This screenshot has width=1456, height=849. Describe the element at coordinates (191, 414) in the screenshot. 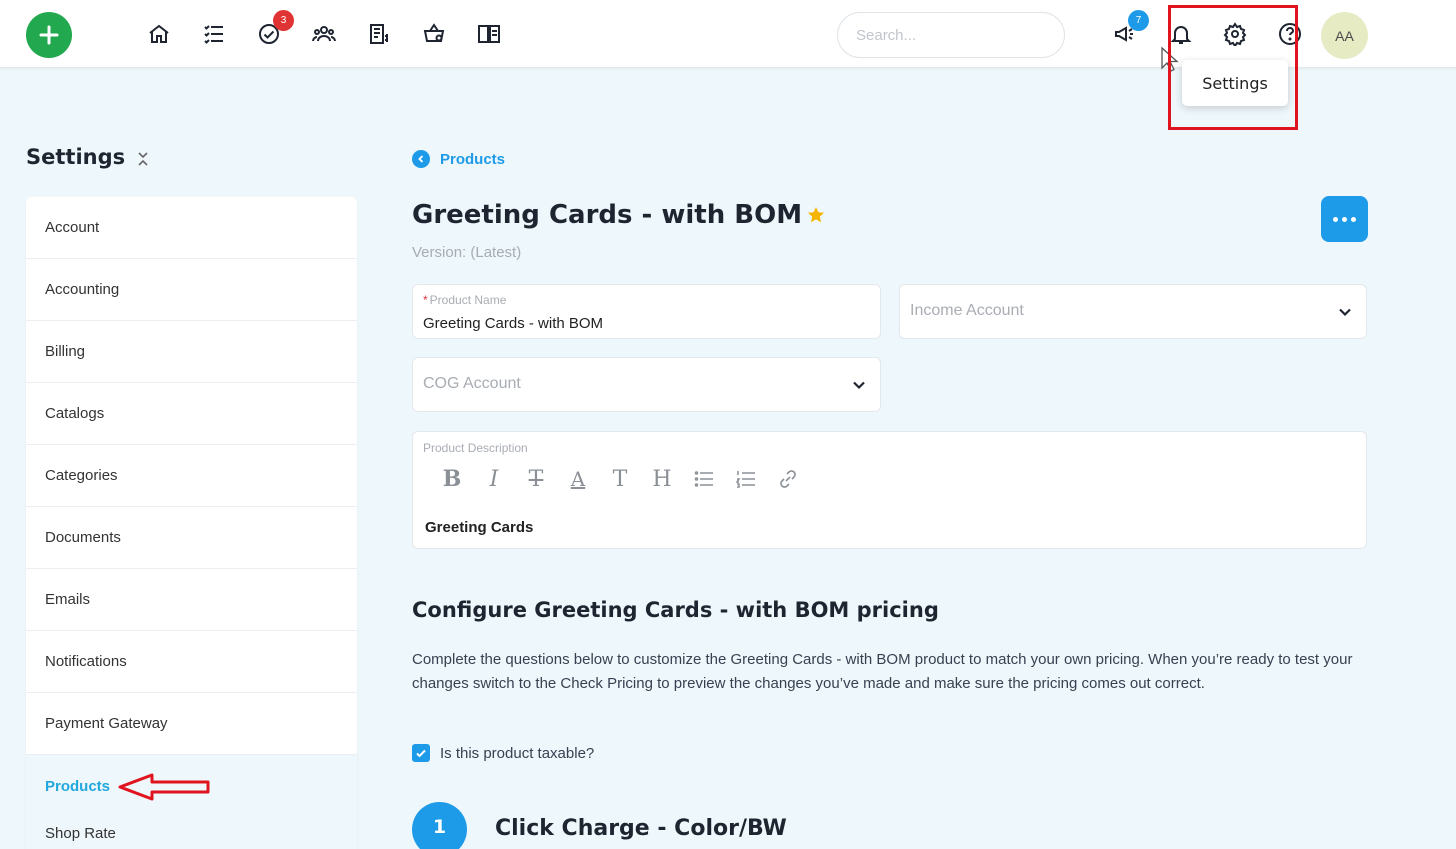

I see `sidebar-item-catalogs: Catalogs` at that location.